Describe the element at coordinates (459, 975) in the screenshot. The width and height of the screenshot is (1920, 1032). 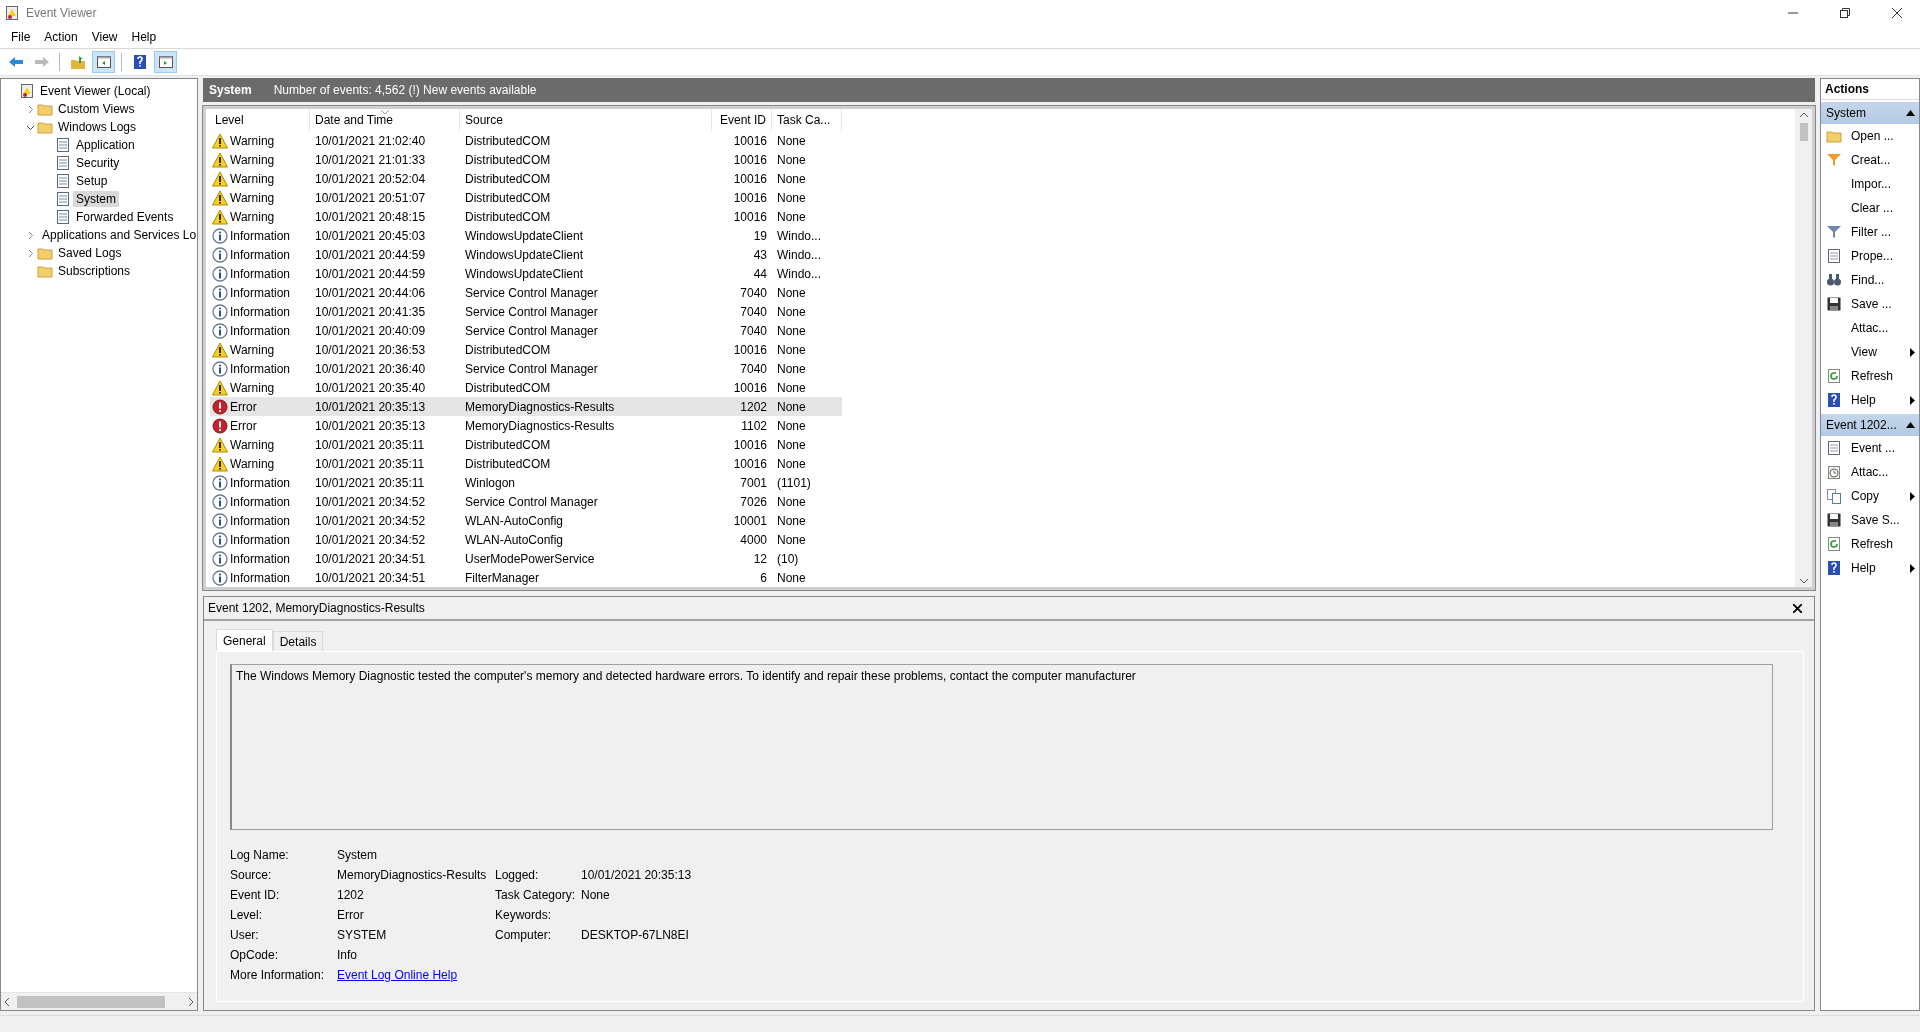
I see `help-link: Event Log Online Help` at that location.